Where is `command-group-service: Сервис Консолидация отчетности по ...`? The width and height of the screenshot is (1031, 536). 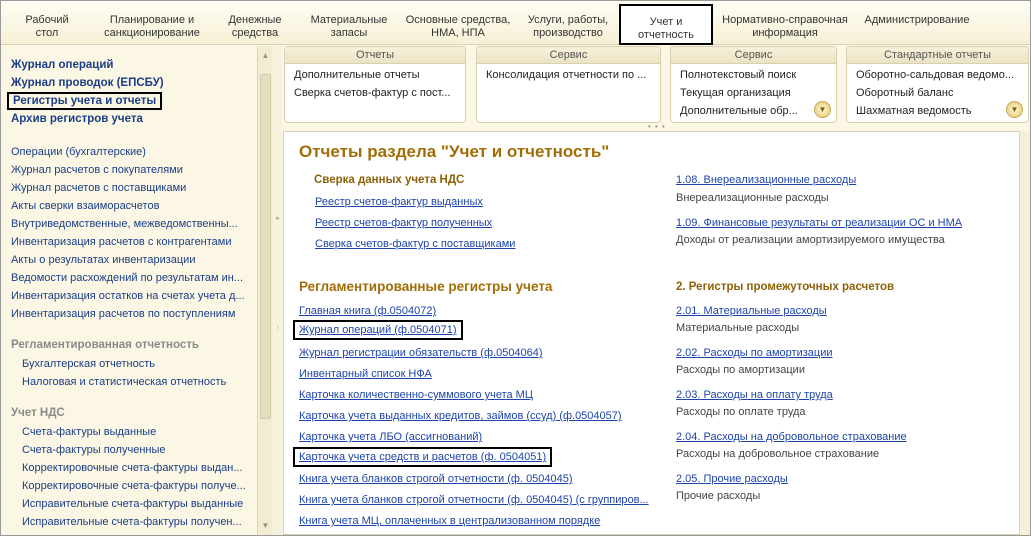 command-group-service: Сервис Консолидация отчетности по ... is located at coordinates (568, 84).